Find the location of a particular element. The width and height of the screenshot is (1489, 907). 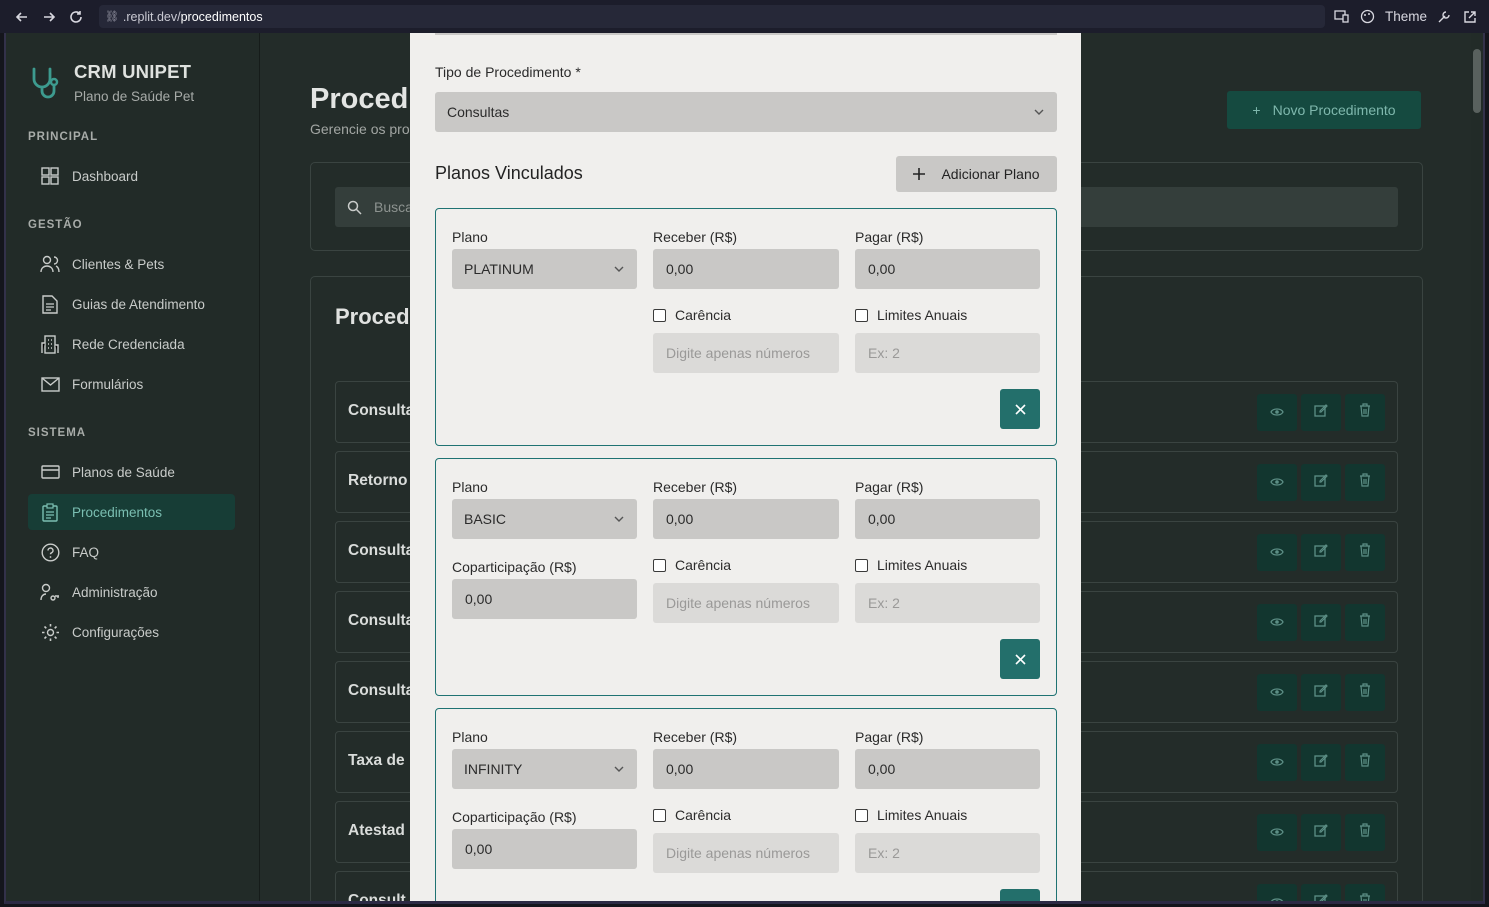

add-plan-button: Adicionar Plano is located at coordinates (976, 174).